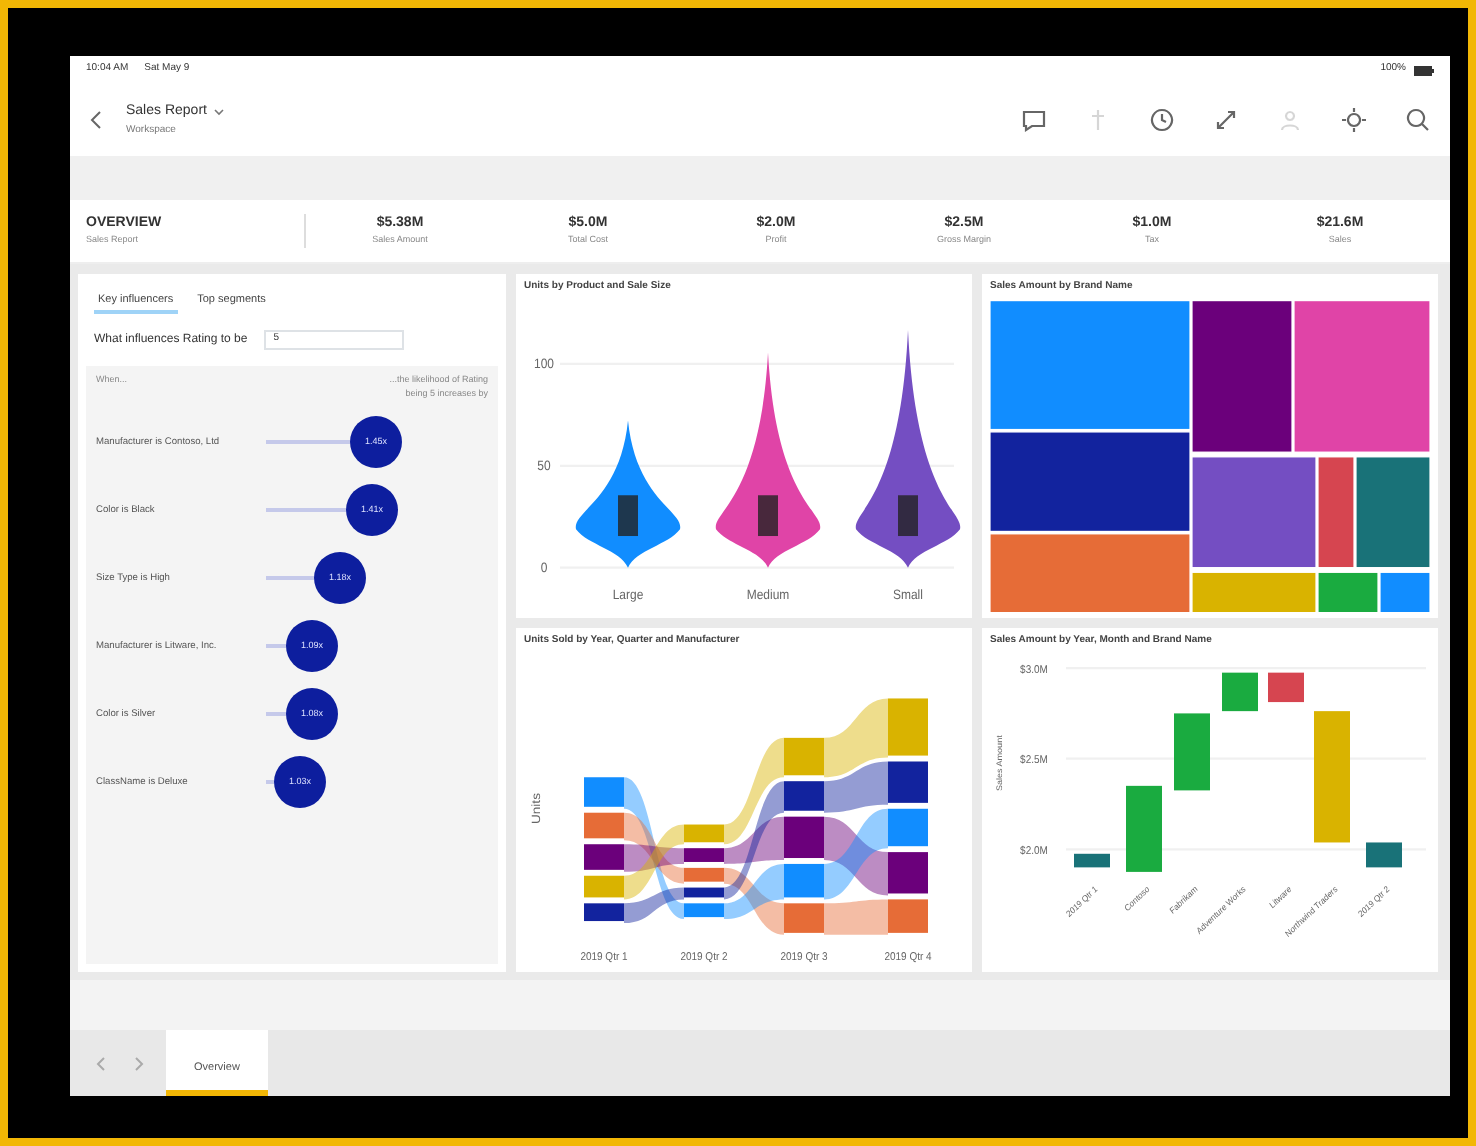 The width and height of the screenshot is (1476, 1146). I want to click on battery-icon, so click(1424, 70).